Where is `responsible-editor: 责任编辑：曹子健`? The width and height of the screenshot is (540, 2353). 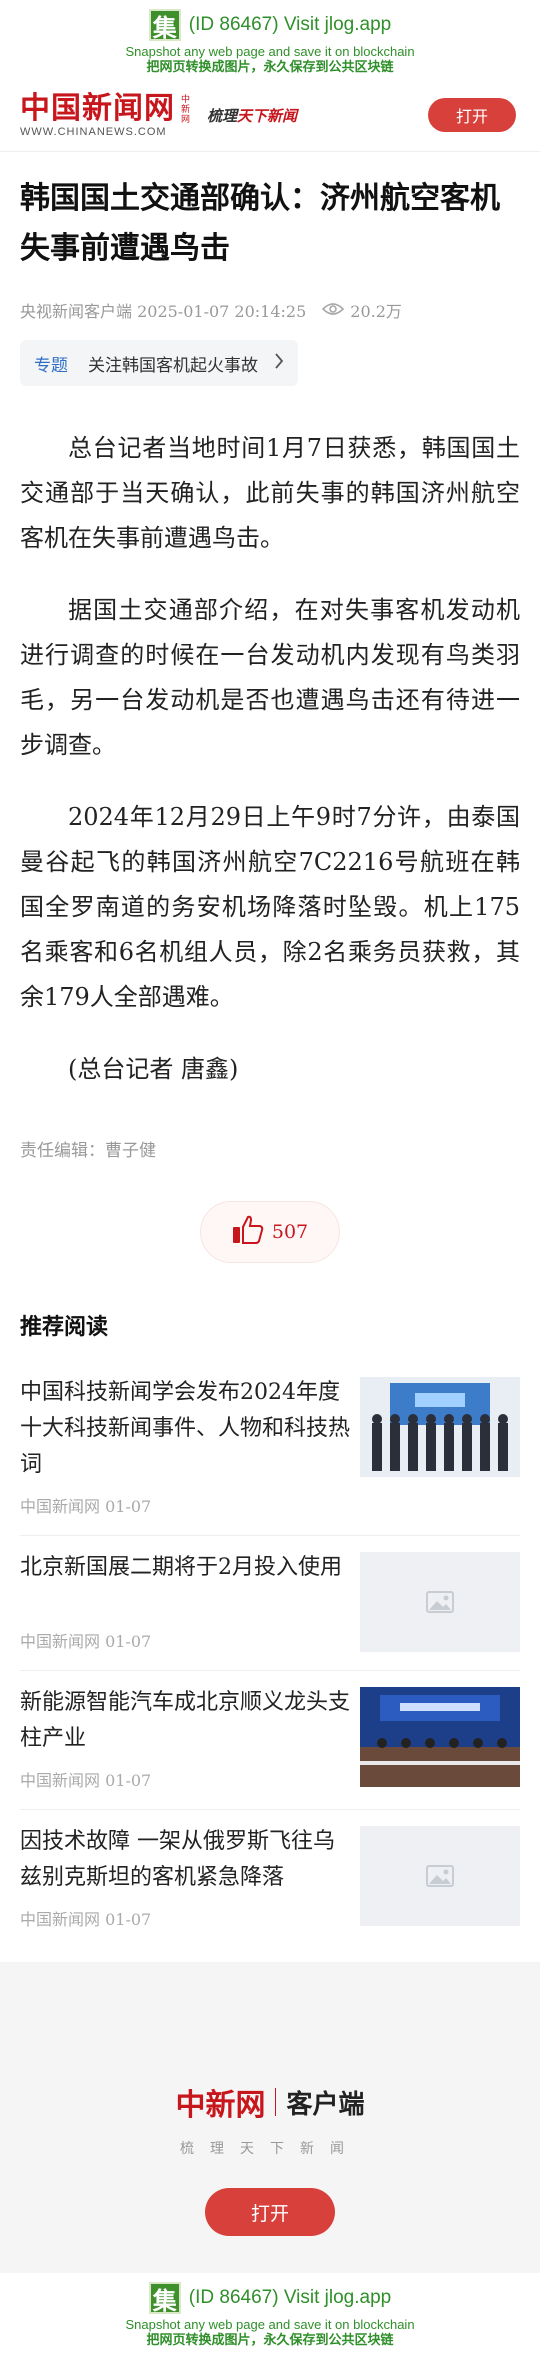 responsible-editor: 责任编辑：曹子健 is located at coordinates (88, 1150).